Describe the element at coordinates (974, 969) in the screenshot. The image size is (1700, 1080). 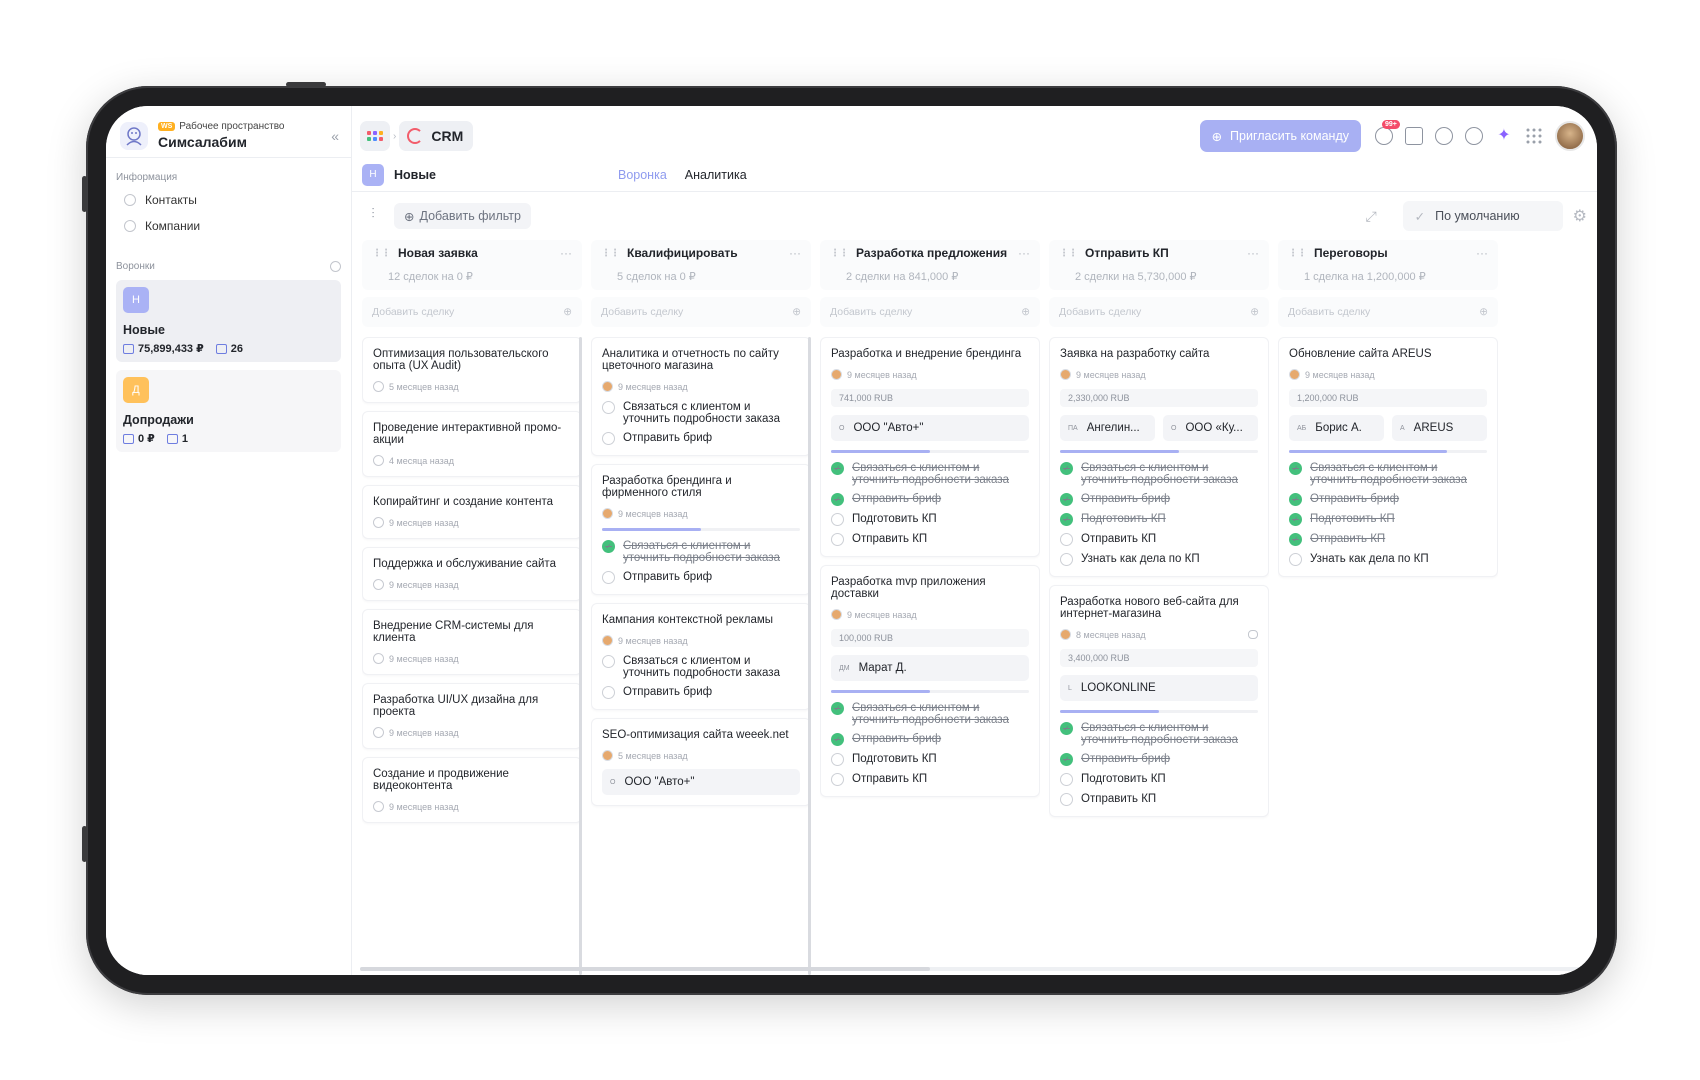
I see `board-horizontal-scrollbar` at that location.